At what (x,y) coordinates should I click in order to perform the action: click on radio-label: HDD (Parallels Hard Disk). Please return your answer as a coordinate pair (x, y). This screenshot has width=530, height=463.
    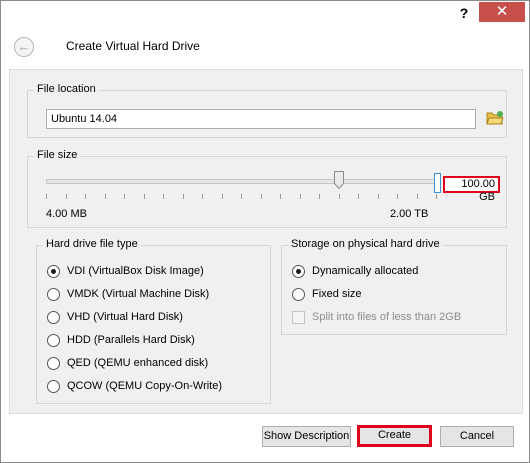
    Looking at the image, I should click on (131, 340).